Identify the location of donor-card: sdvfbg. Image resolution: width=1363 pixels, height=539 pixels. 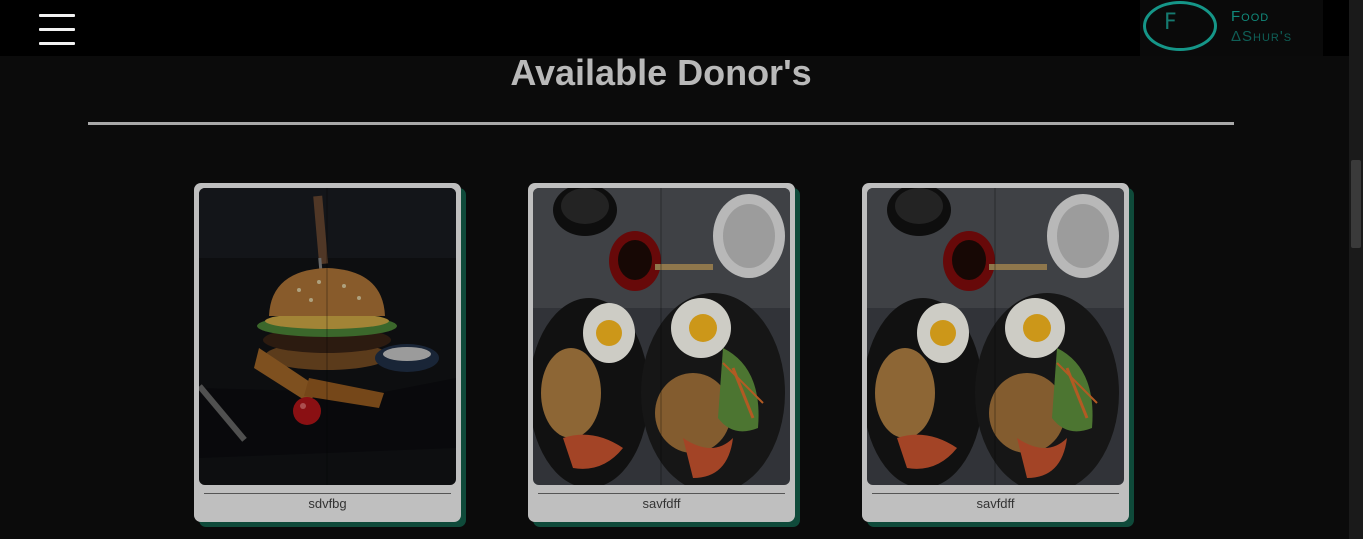
(327, 352).